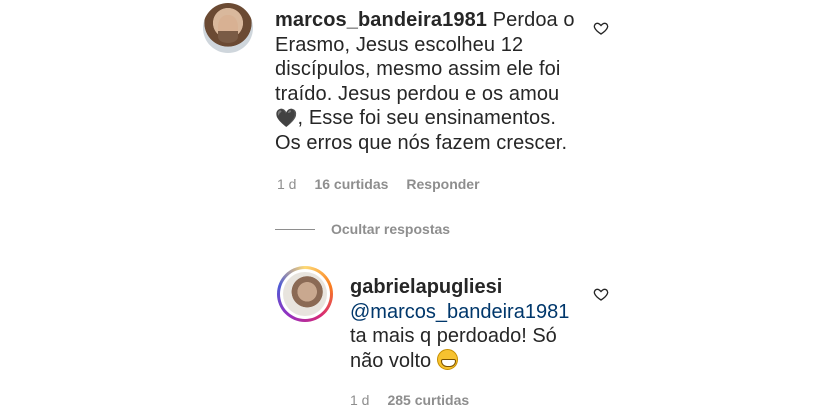  Describe the element at coordinates (286, 184) in the screenshot. I see `comment-time: 1 d` at that location.